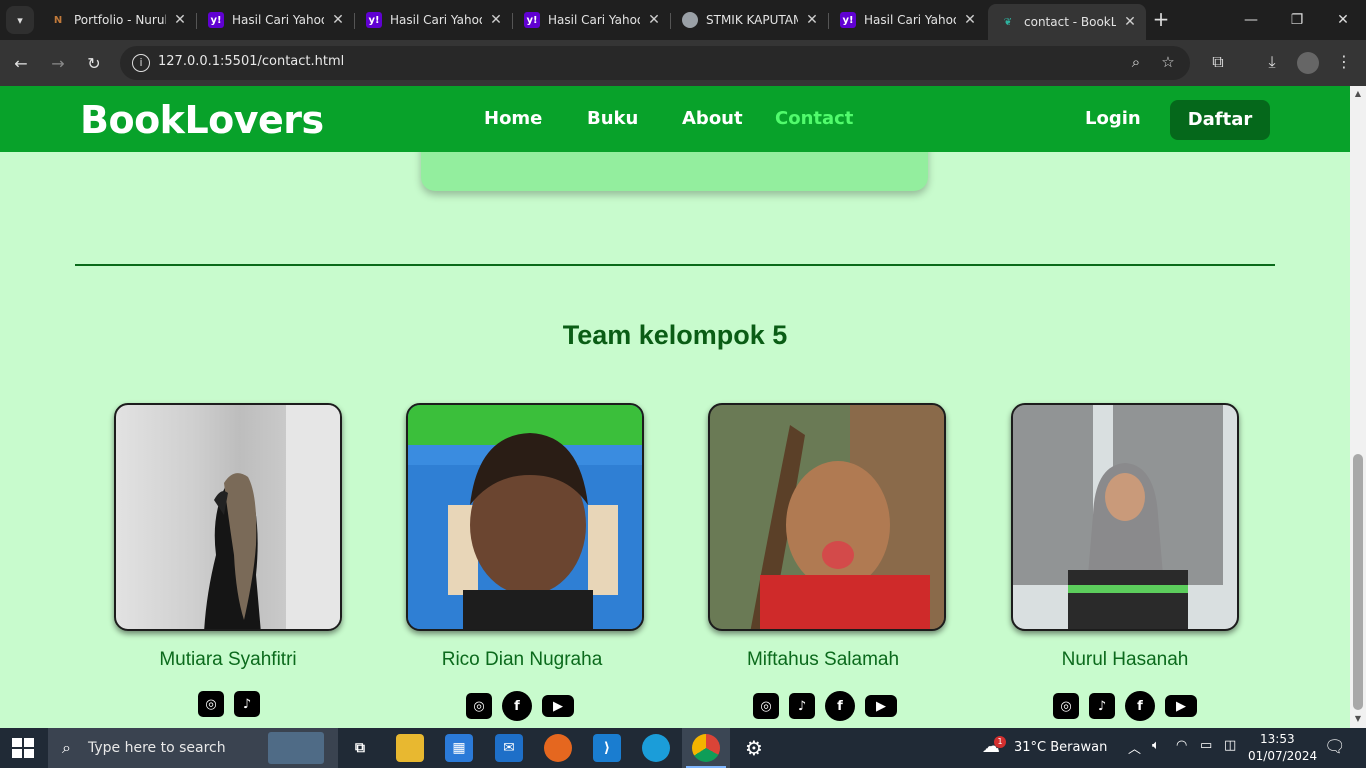 The height and width of the screenshot is (768, 1366). I want to click on team-member-card: Rico Dian Nugraha ◎ f ▶, so click(523, 562).